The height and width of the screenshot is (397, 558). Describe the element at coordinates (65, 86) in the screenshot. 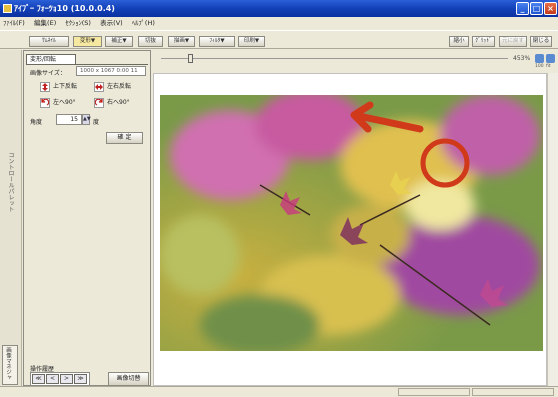

I see `flip-vertical-label: 上下反転` at that location.